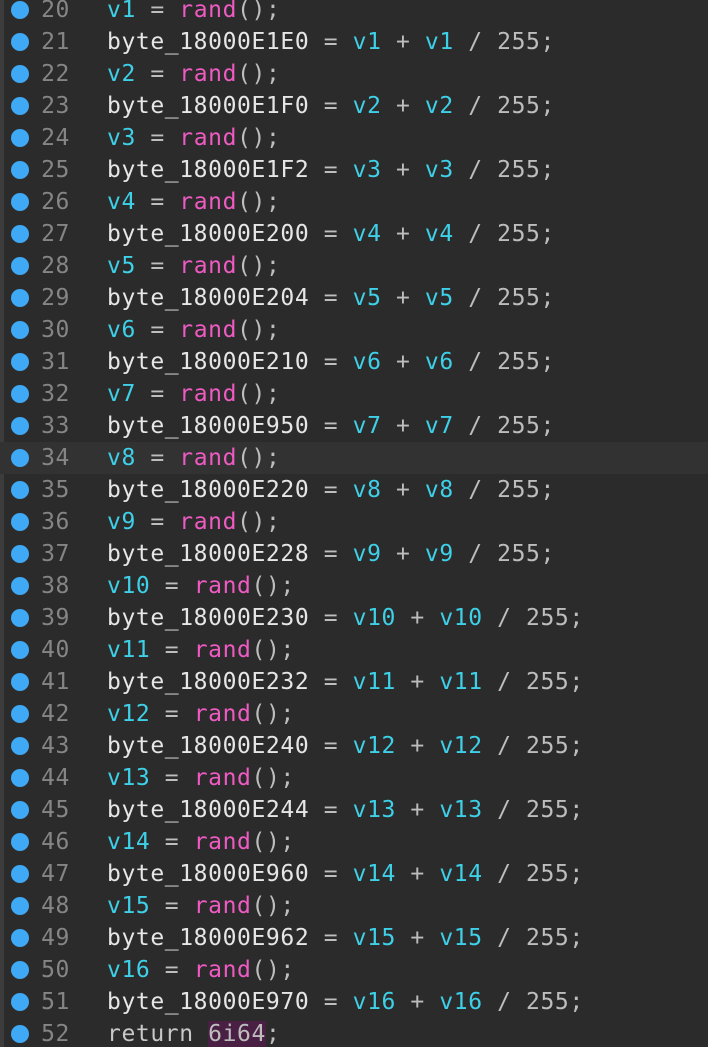  Describe the element at coordinates (354, 202) in the screenshot. I see `code-line: 26 v4 = rand();` at that location.